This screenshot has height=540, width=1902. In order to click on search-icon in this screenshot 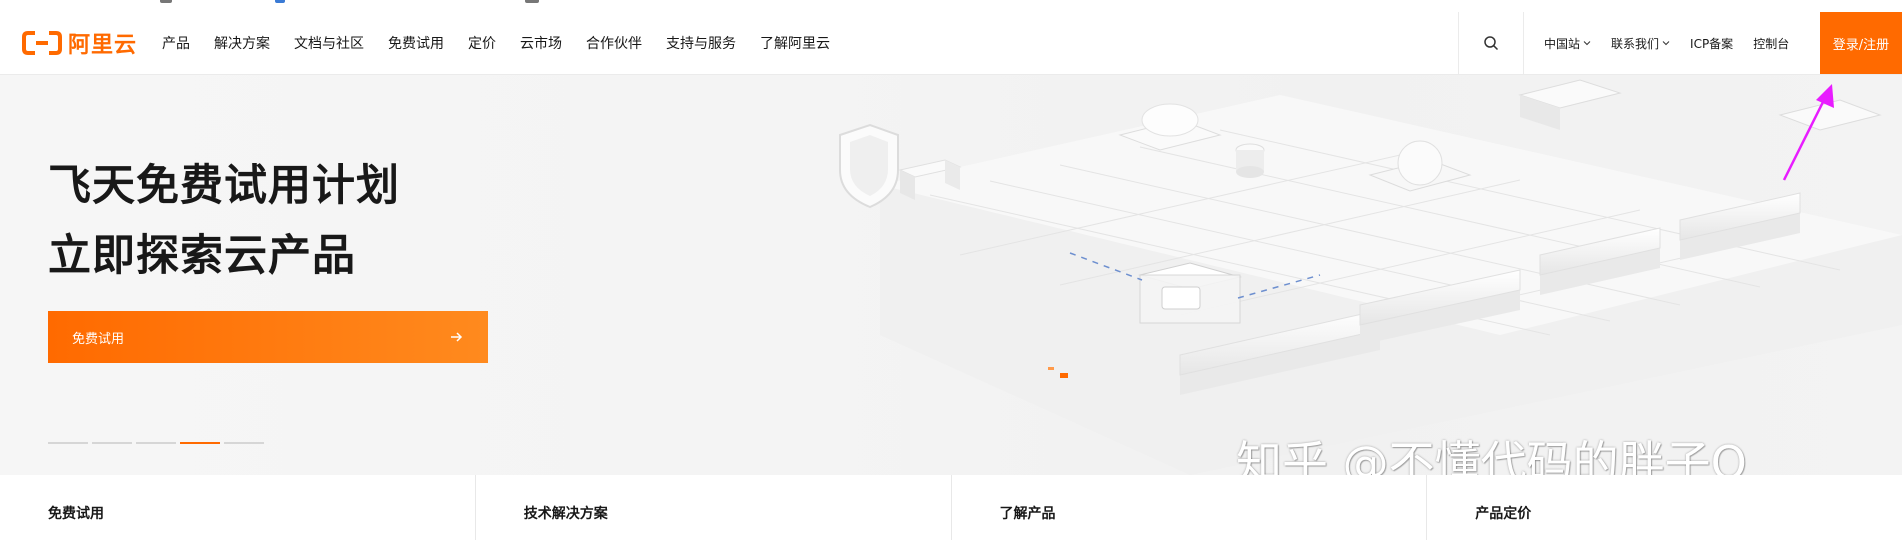, I will do `click(1491, 43)`.